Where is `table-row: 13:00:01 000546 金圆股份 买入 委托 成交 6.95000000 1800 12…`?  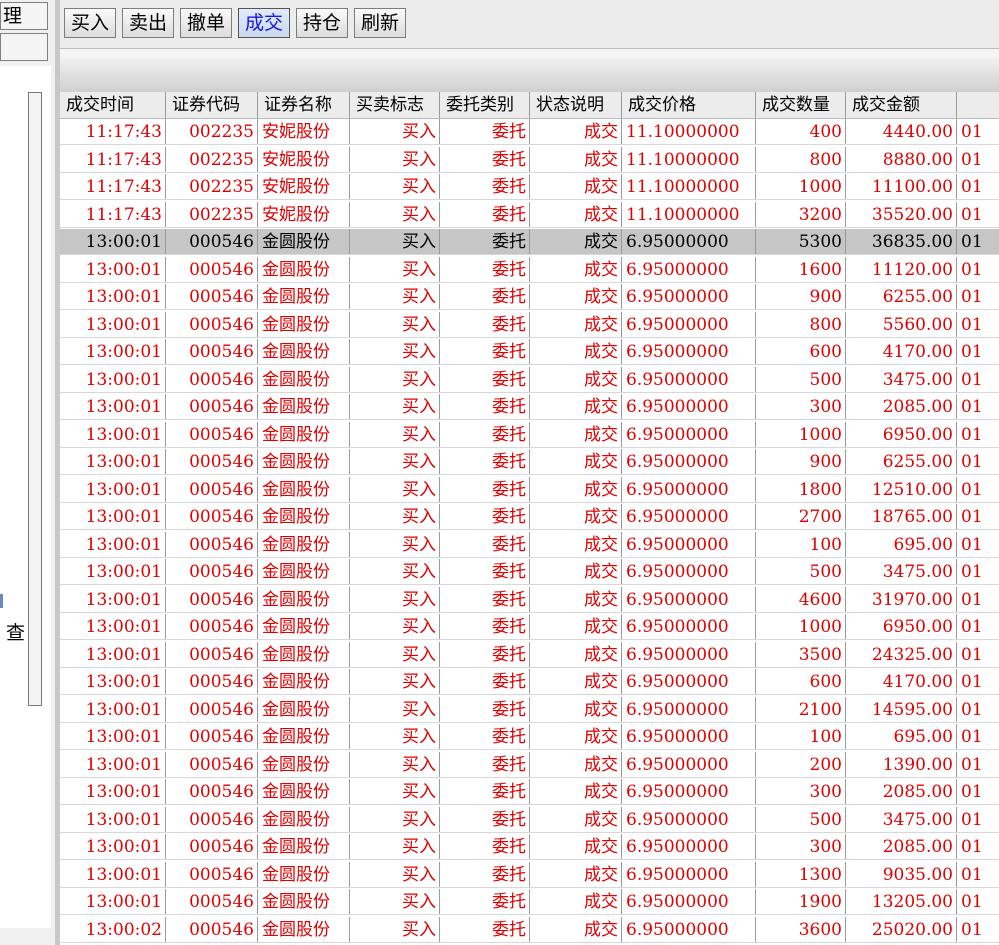 table-row: 13:00:01 000546 金圆股份 买入 委托 成交 6.95000000 1800 12… is located at coordinates (529, 489).